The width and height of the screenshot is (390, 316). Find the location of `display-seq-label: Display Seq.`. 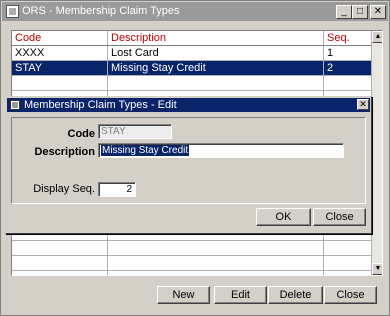

display-seq-label: Display Seq. is located at coordinates (64, 189).